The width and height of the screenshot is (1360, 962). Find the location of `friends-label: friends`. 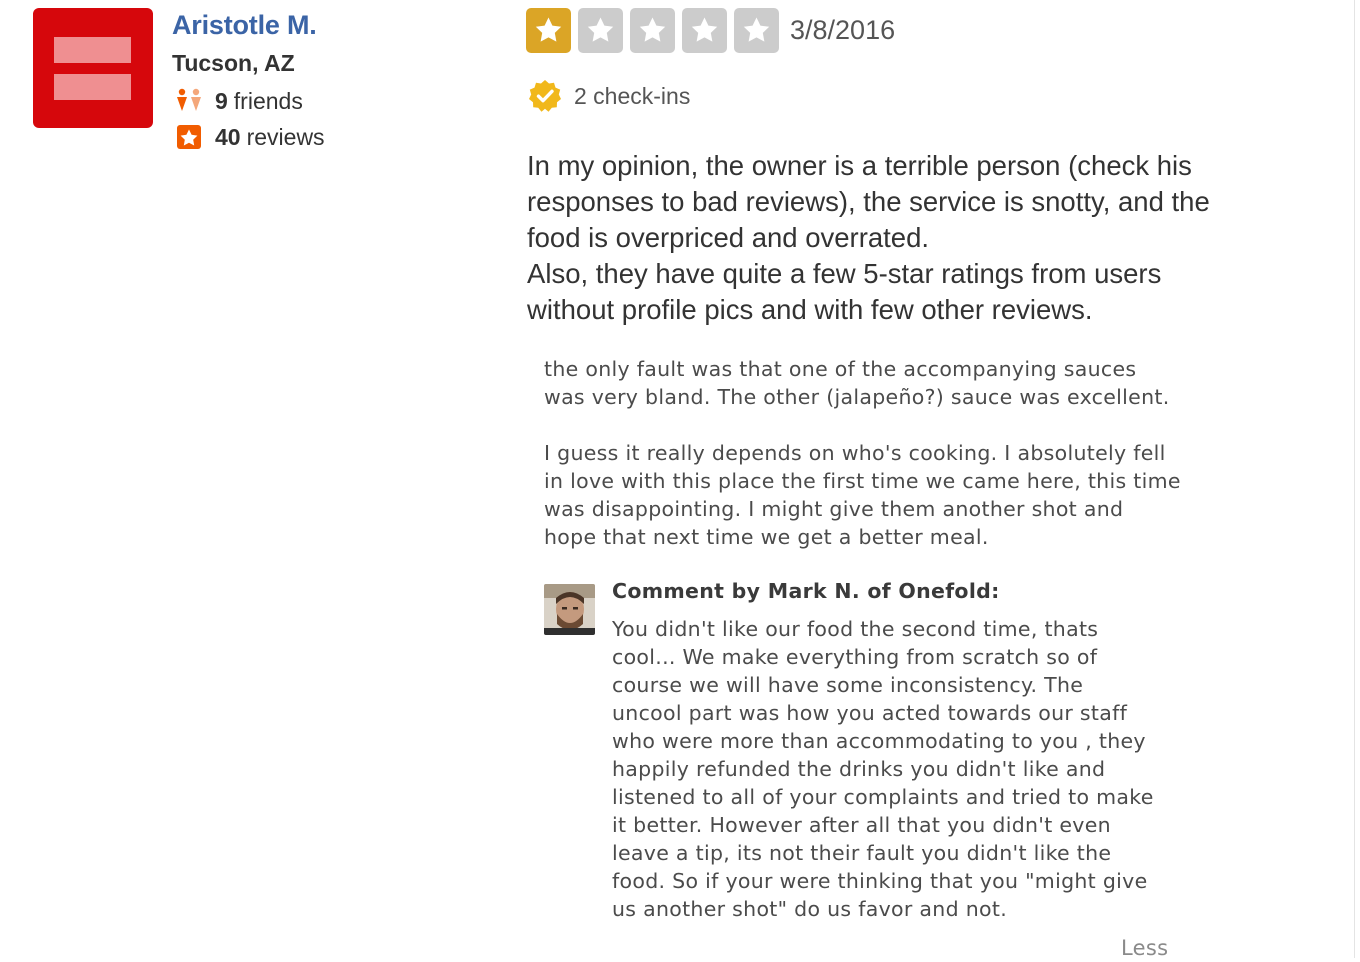

friends-label: friends is located at coordinates (268, 100).